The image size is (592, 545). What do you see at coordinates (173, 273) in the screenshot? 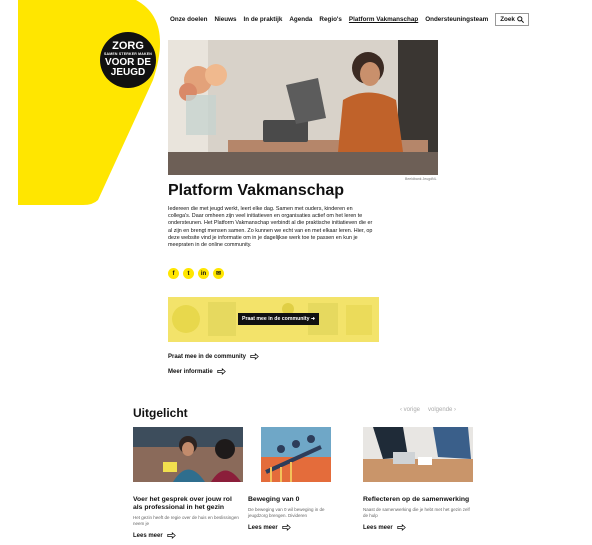
I see `facebook-icon: f` at bounding box center [173, 273].